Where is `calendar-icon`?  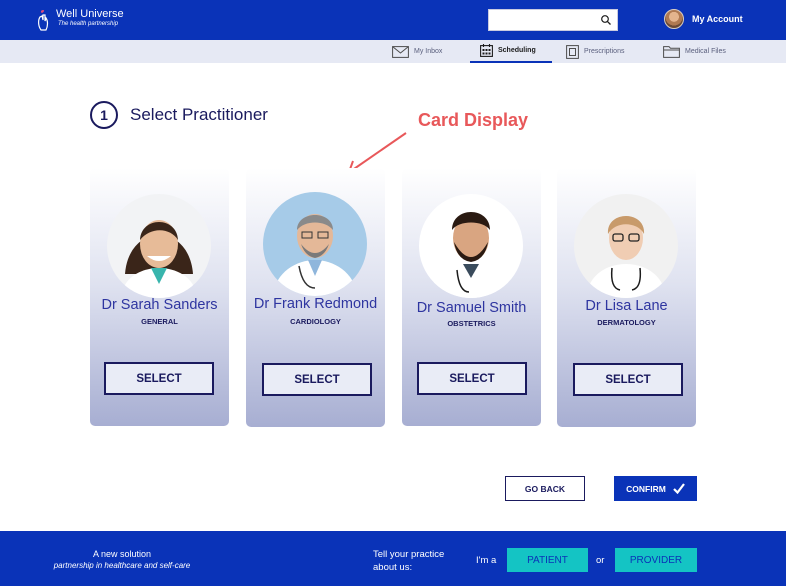
calendar-icon is located at coordinates (486, 50).